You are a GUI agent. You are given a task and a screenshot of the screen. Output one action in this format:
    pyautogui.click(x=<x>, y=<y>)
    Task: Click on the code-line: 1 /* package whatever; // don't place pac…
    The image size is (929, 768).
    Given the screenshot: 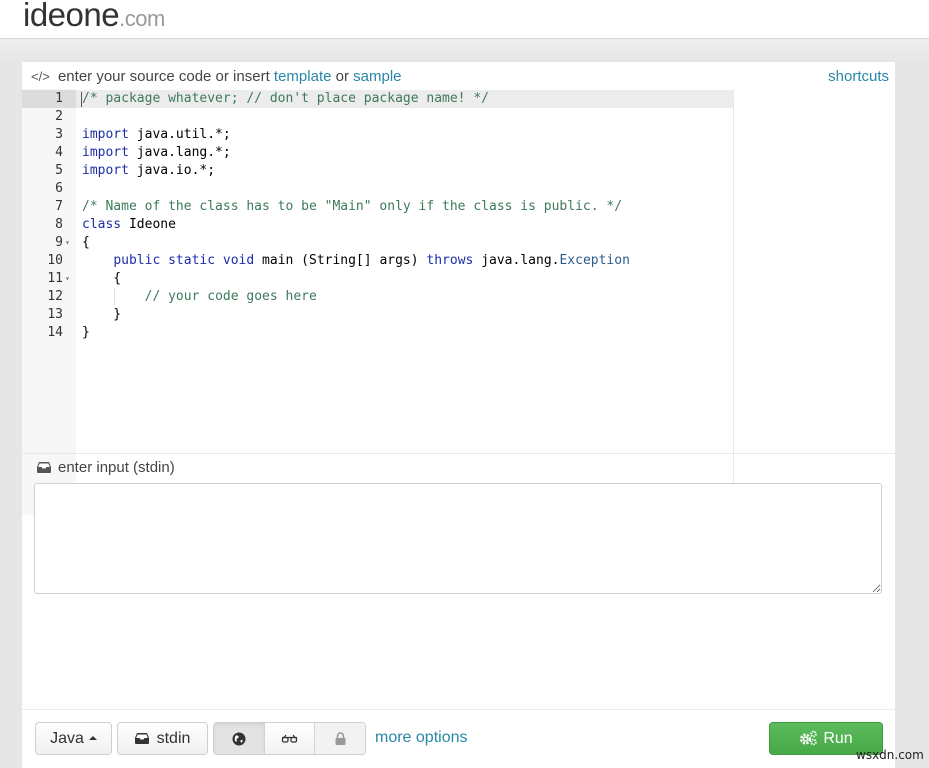 What is the action you would take?
    pyautogui.click(x=377, y=99)
    